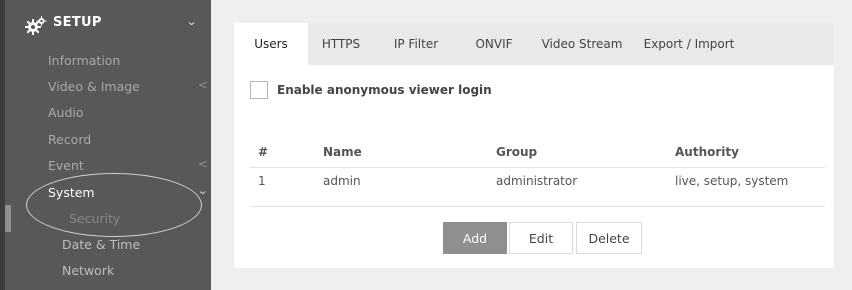 The height and width of the screenshot is (290, 852). I want to click on tab-export-import: Export / Import, so click(689, 44).